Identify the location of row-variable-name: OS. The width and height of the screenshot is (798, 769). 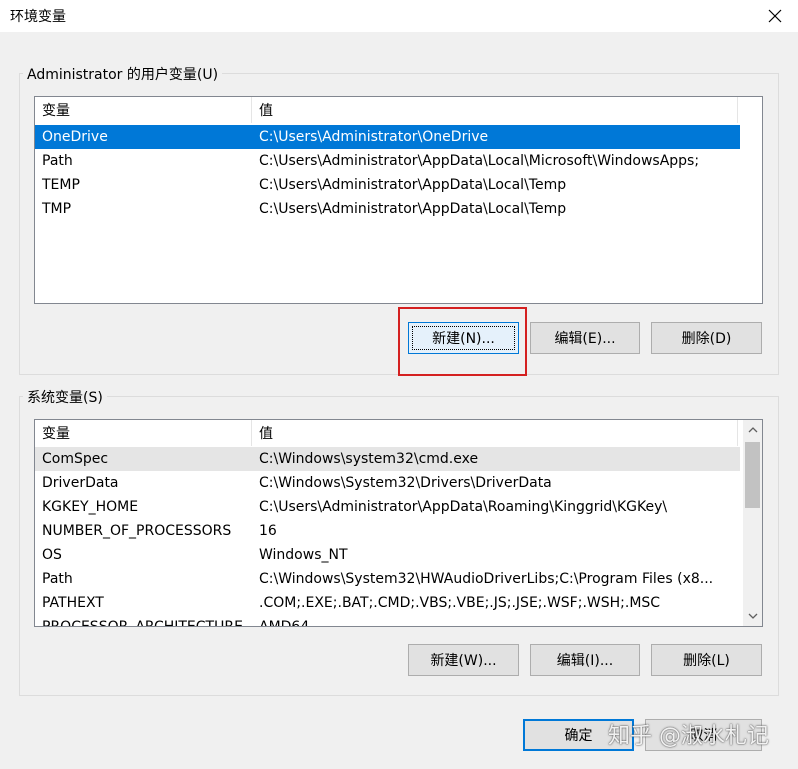
(52, 555).